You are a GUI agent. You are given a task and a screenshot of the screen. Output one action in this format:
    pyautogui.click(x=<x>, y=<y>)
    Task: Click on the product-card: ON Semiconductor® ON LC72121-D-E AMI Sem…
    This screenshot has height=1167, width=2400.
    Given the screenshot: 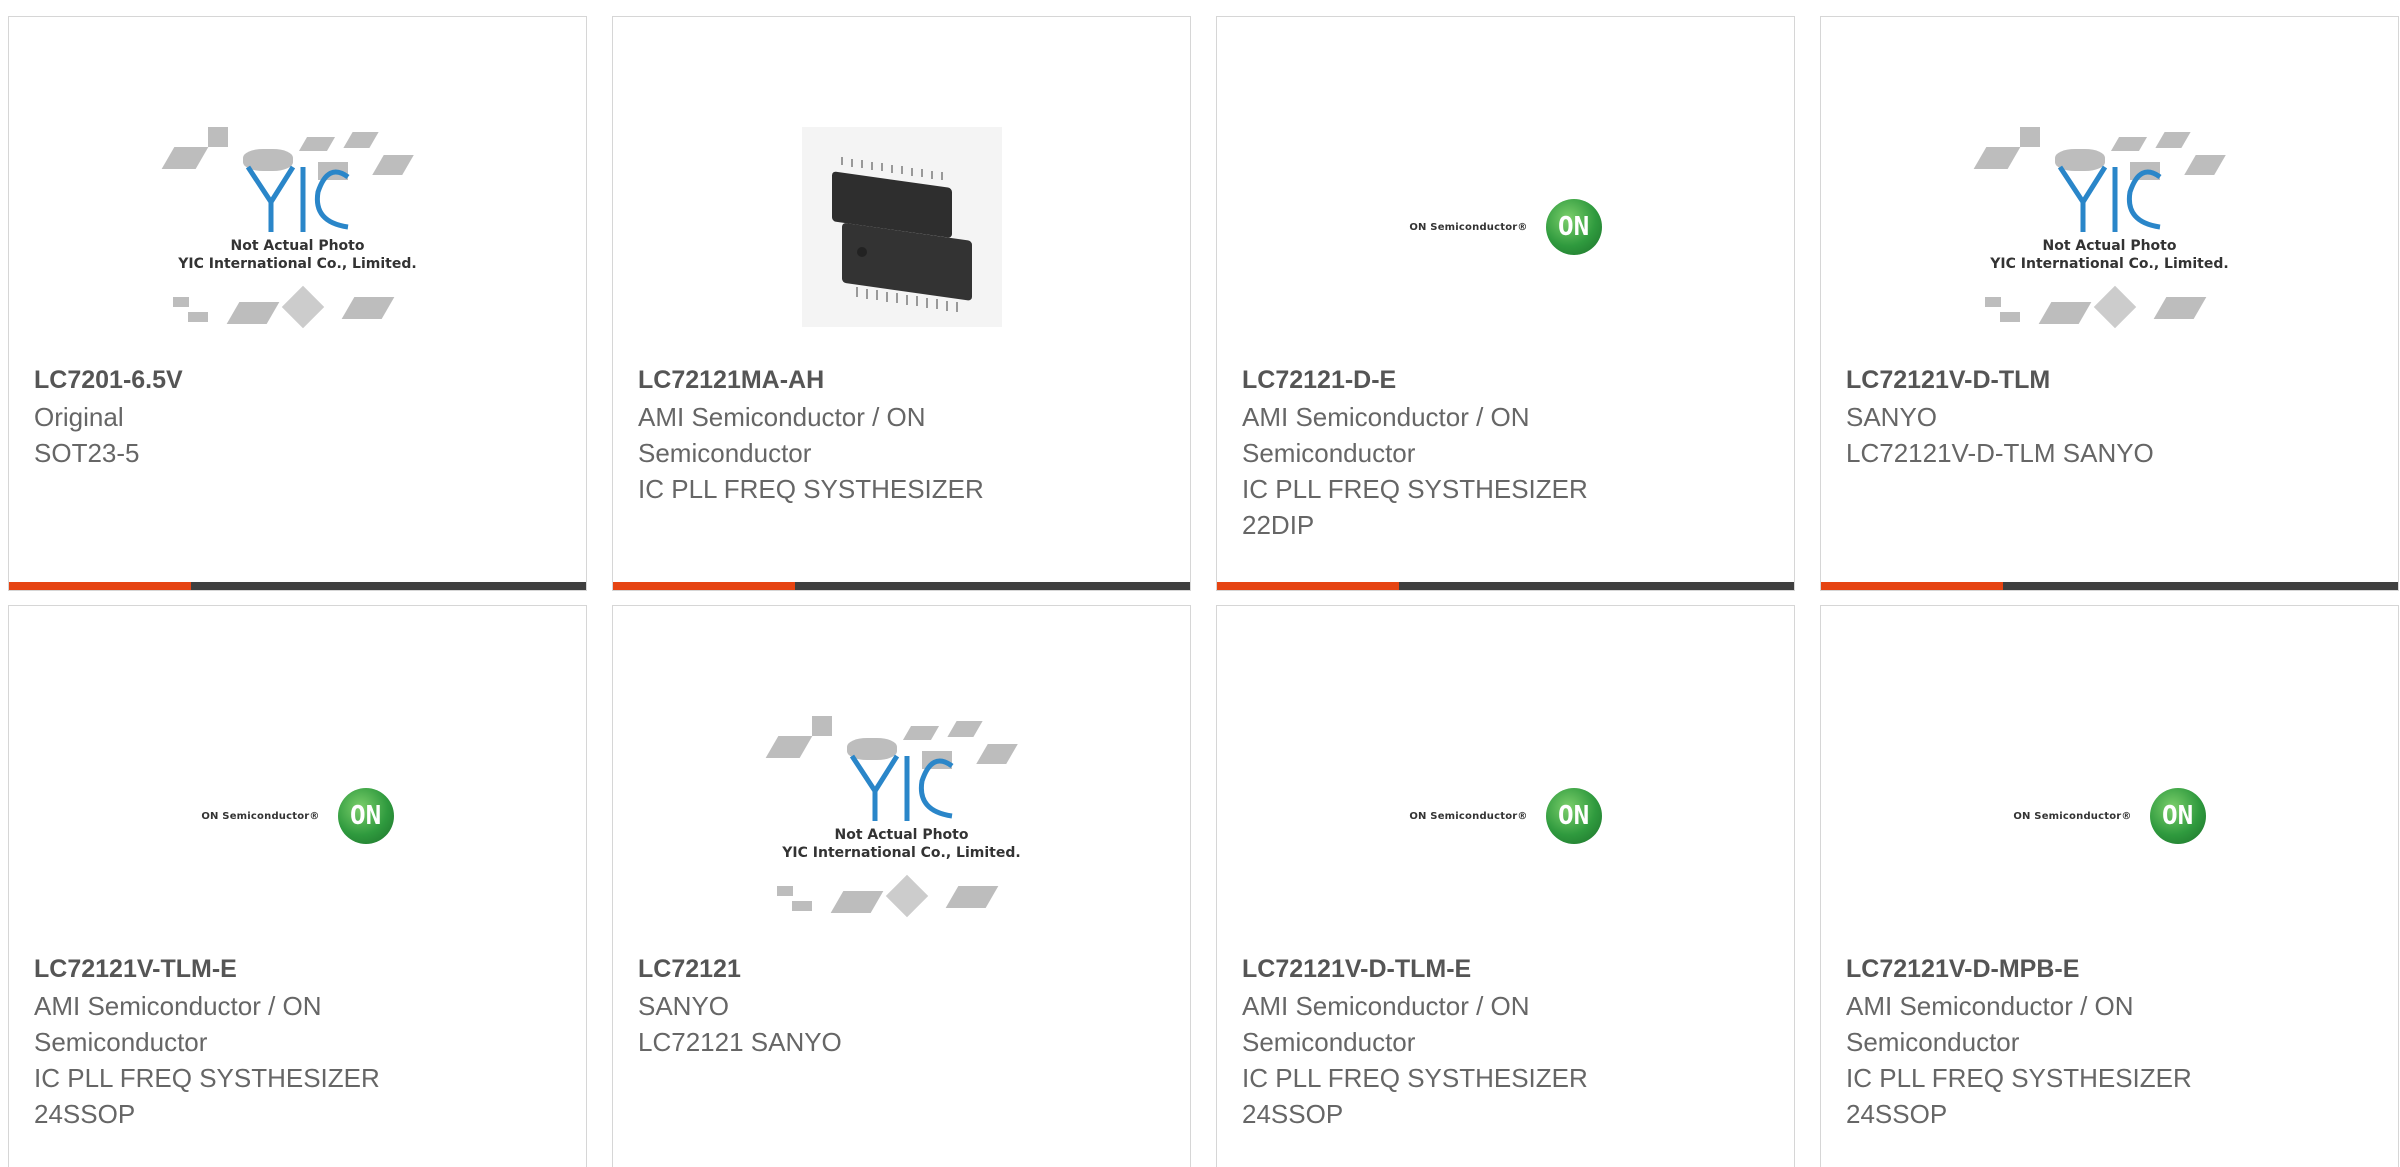 What is the action you would take?
    pyautogui.click(x=1505, y=303)
    